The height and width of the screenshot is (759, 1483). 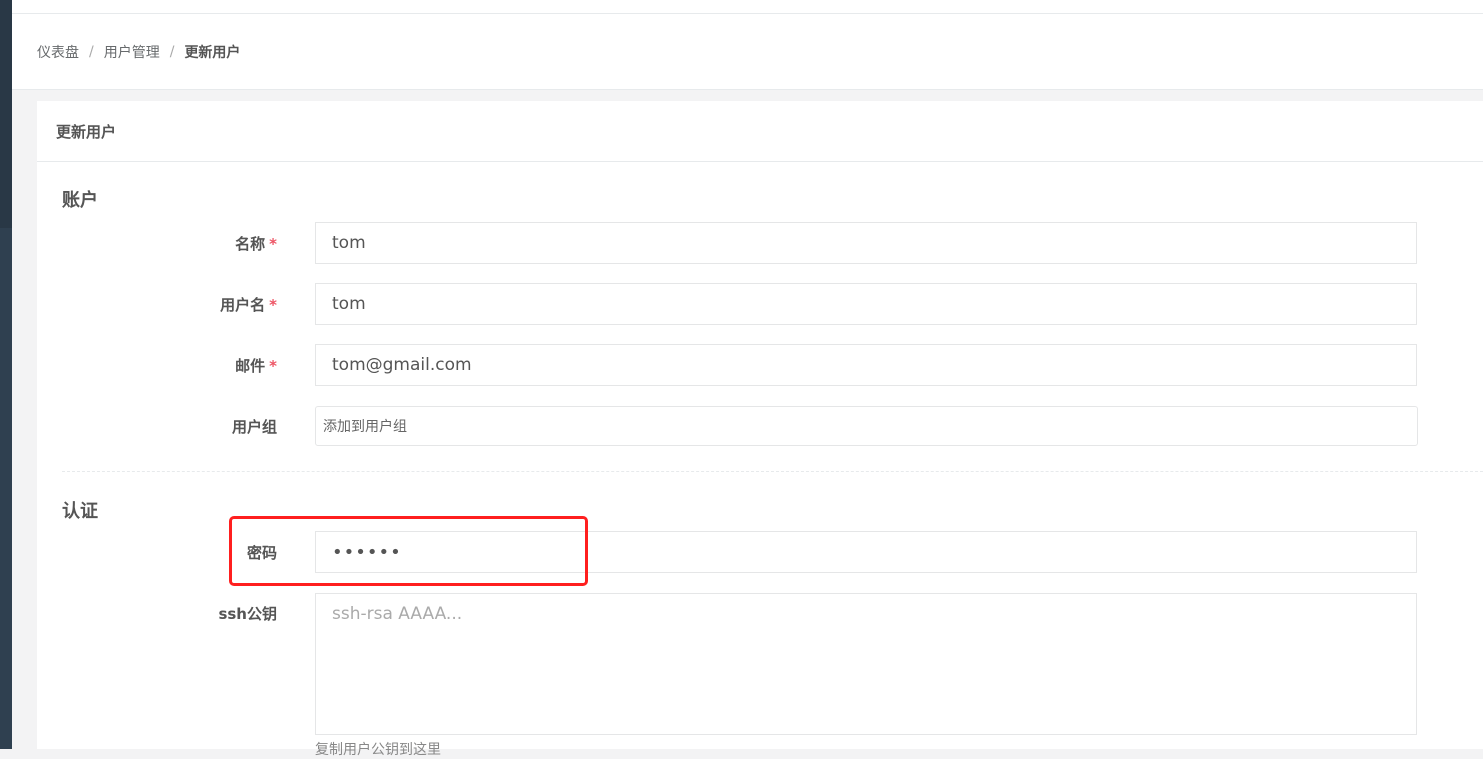 What do you see at coordinates (866, 552) in the screenshot?
I see `password-input` at bounding box center [866, 552].